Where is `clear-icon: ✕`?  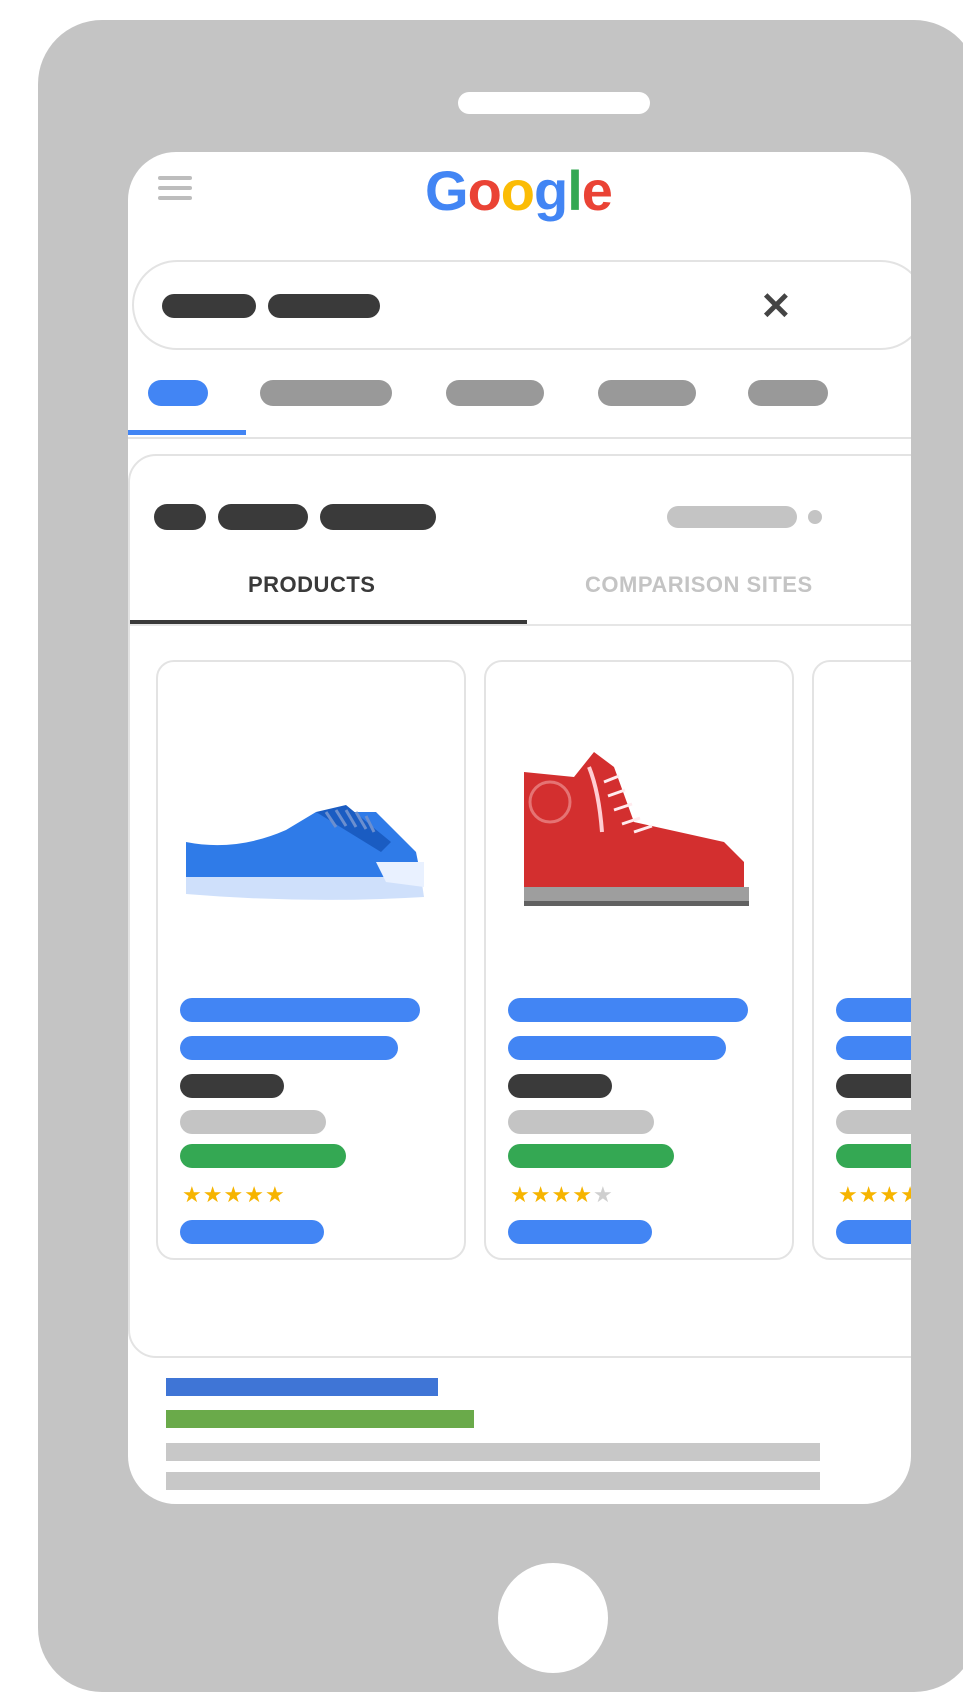
clear-icon: ✕ is located at coordinates (776, 306).